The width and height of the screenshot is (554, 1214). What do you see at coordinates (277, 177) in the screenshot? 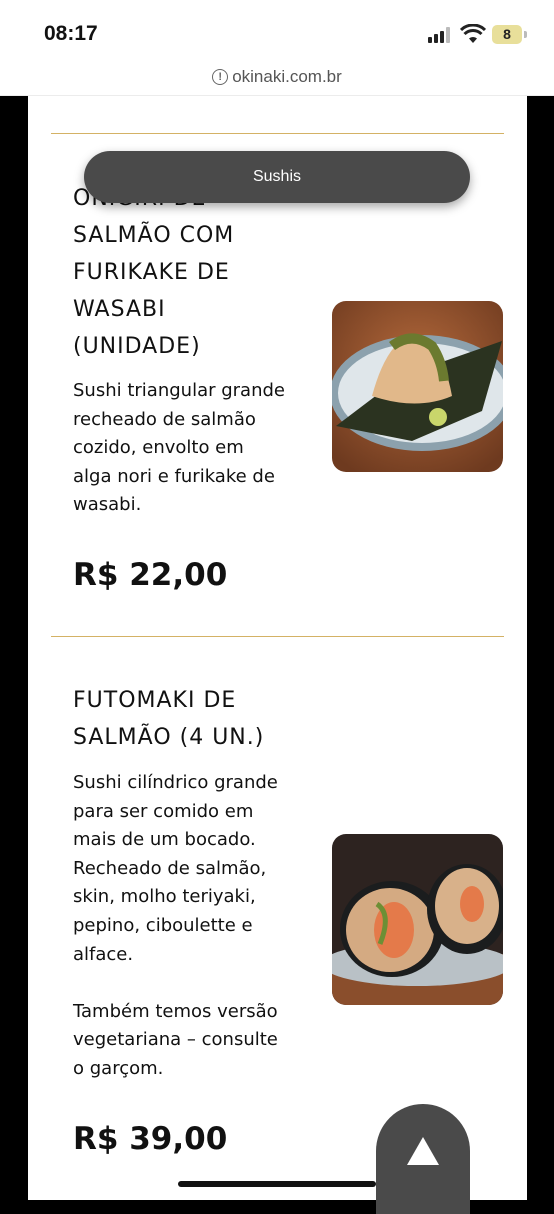
I see `category-pill-sushis: Sushis` at bounding box center [277, 177].